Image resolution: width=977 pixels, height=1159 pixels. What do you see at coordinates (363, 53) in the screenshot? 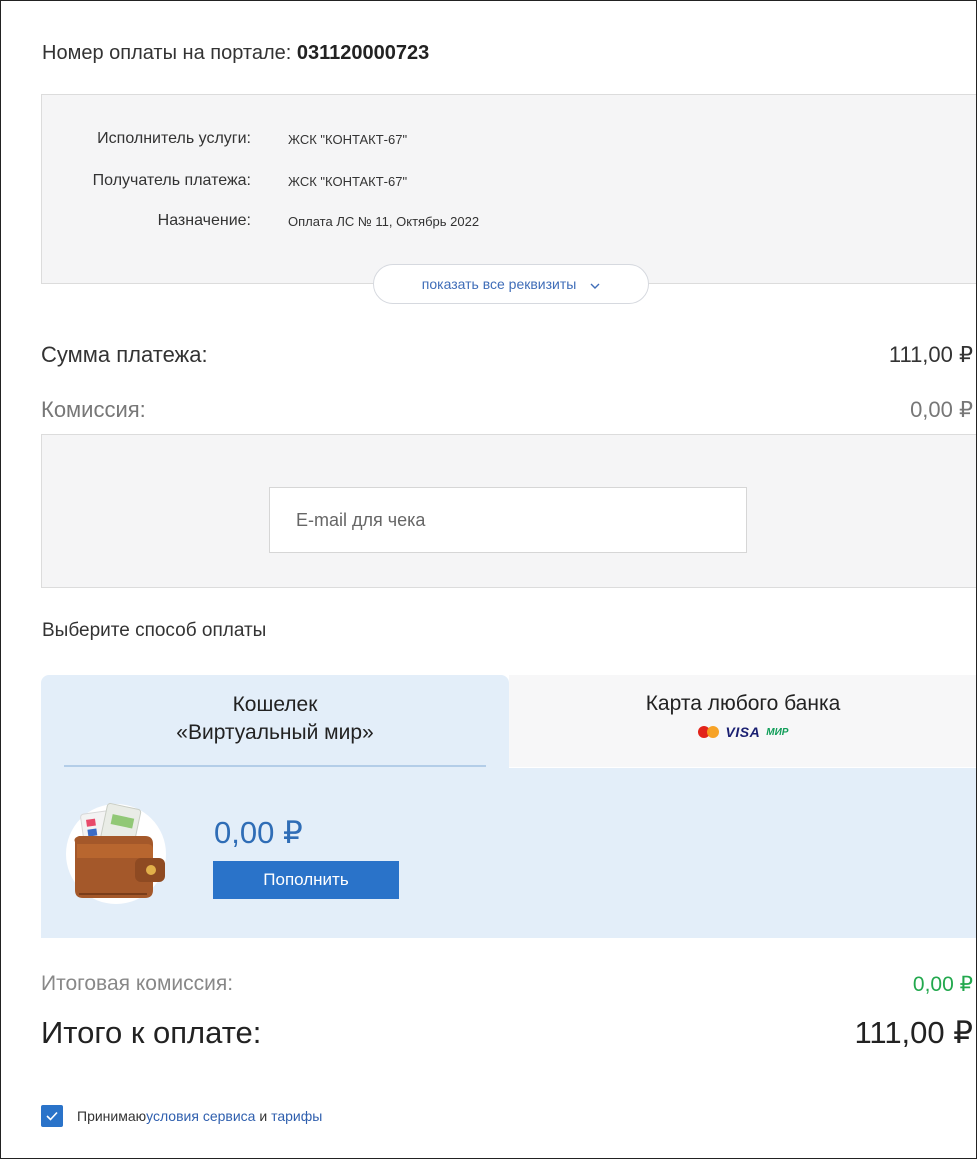
I see `payment-number-value: 031120000723` at bounding box center [363, 53].